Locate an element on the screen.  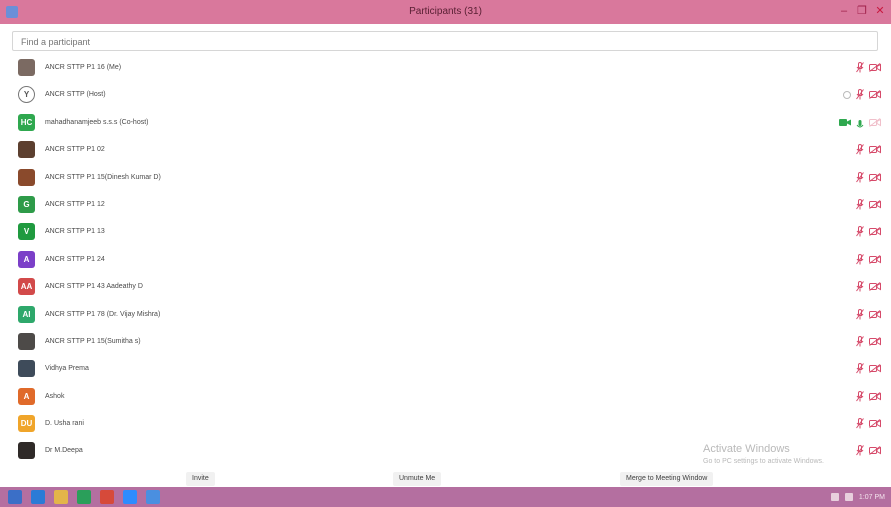
host-indicator-icon is located at coordinates (847, 94).